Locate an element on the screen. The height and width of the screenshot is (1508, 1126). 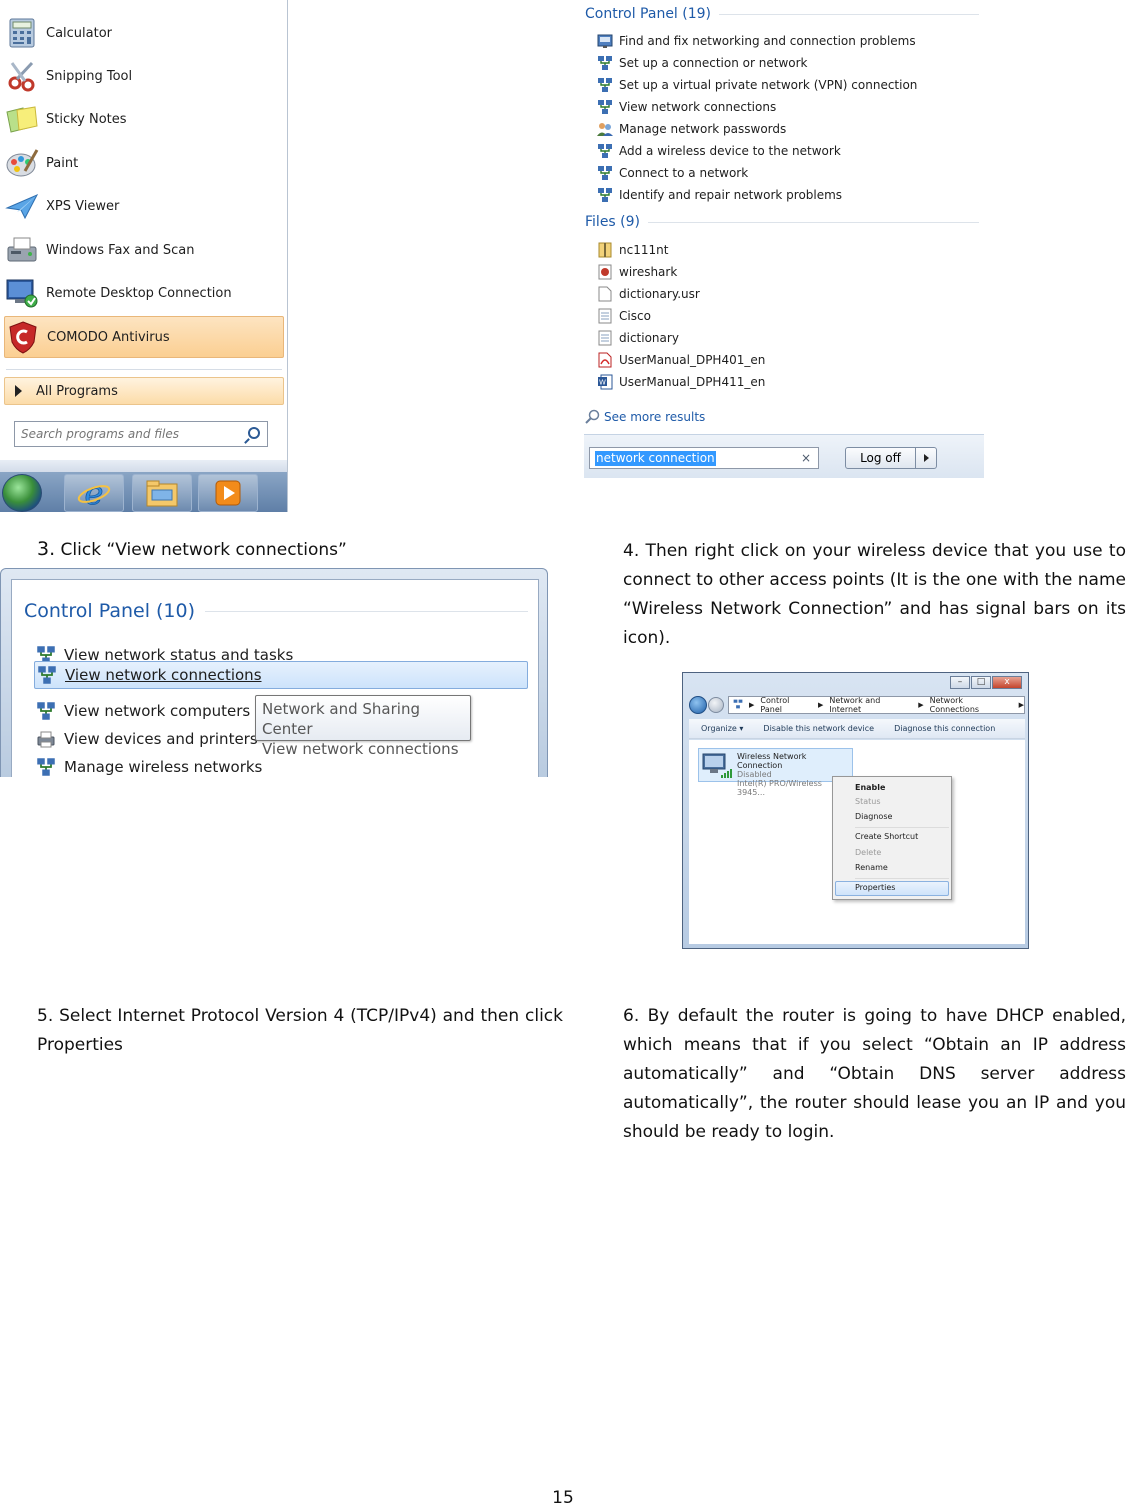
result-item-label: Manage network passwords is located at coordinates (703, 129).